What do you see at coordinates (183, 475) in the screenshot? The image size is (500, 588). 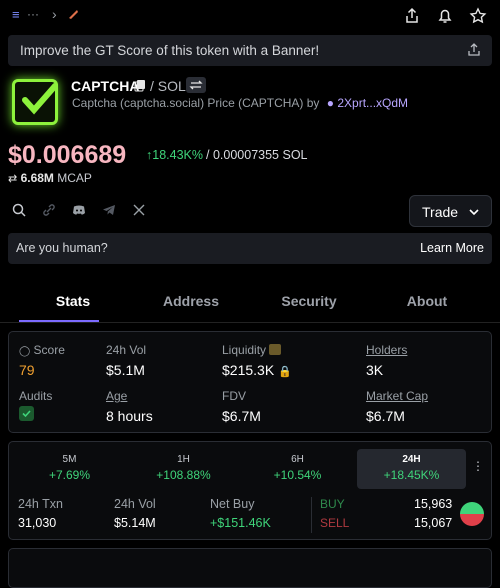 I see `period-change: +108.88%` at bounding box center [183, 475].